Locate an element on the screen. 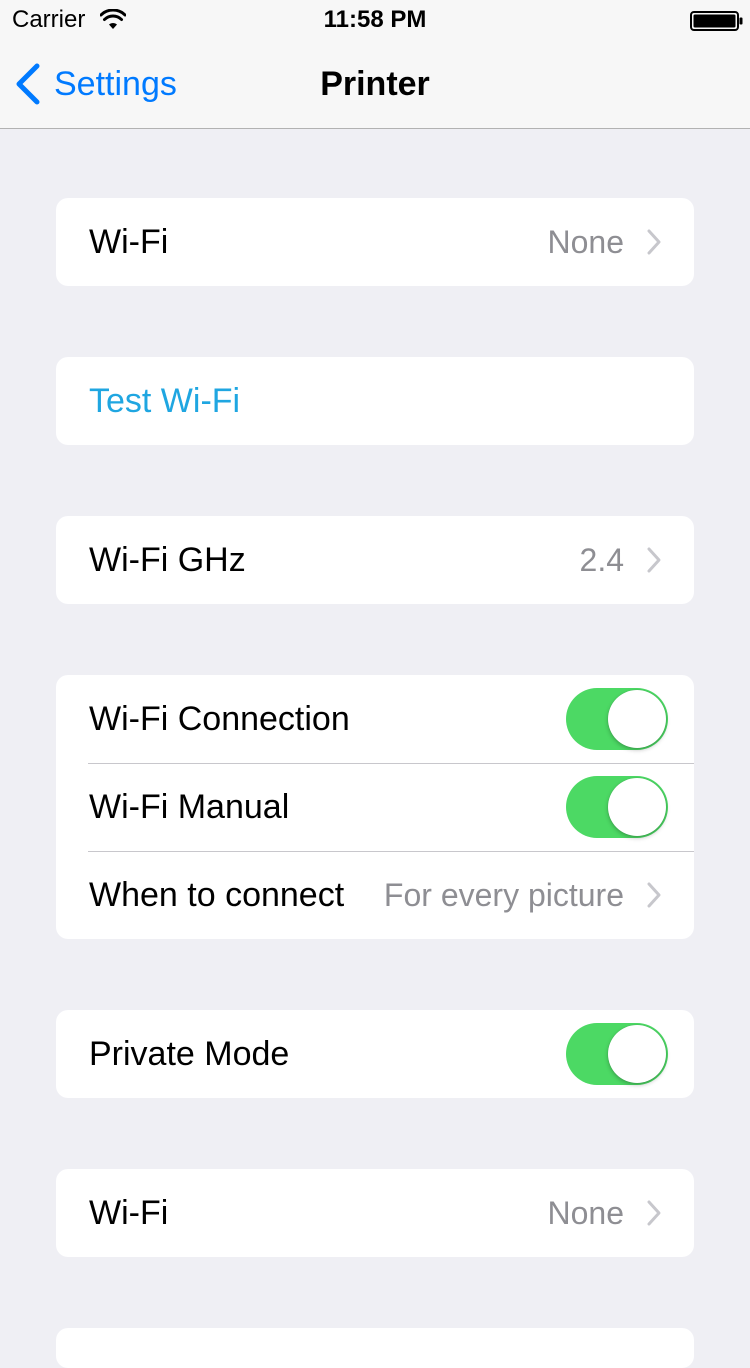 Image resolution: width=750 pixels, height=1368 pixels. test-wifi-button: Test Wi-Fi is located at coordinates (164, 401).